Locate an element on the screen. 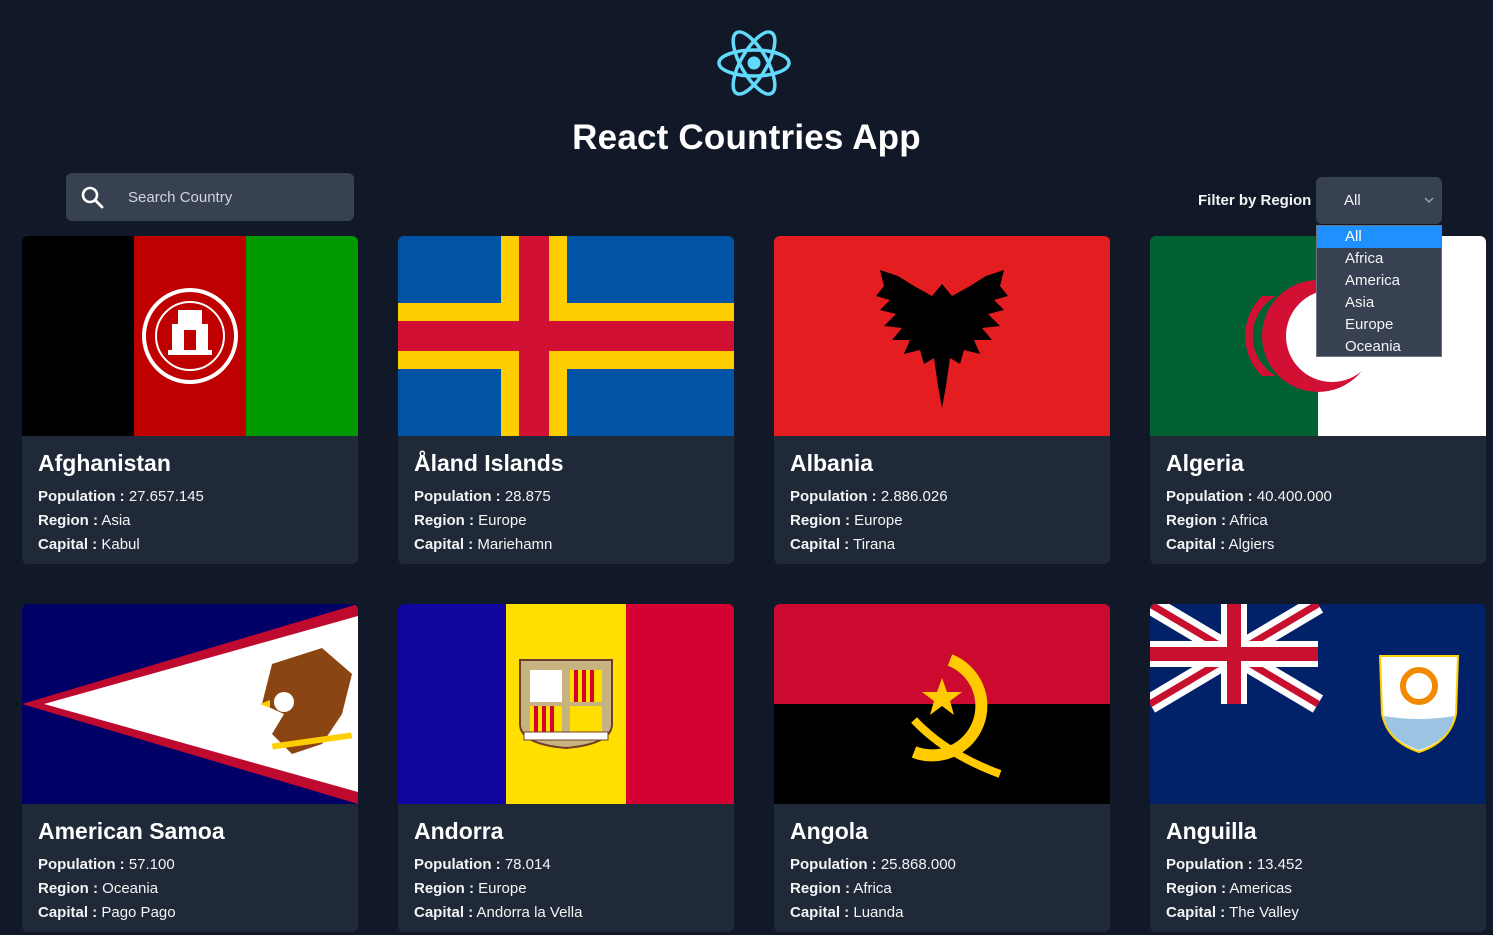 This screenshot has width=1493, height=935. population-value: 13.452 is located at coordinates (1279, 864).